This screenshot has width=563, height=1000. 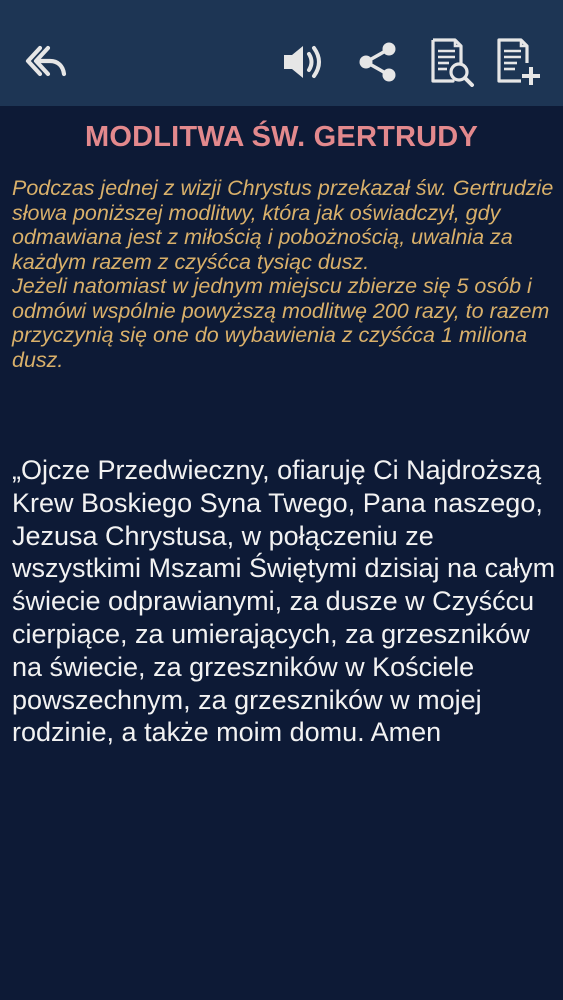 I want to click on reply-arrow-icon, so click(x=46, y=61).